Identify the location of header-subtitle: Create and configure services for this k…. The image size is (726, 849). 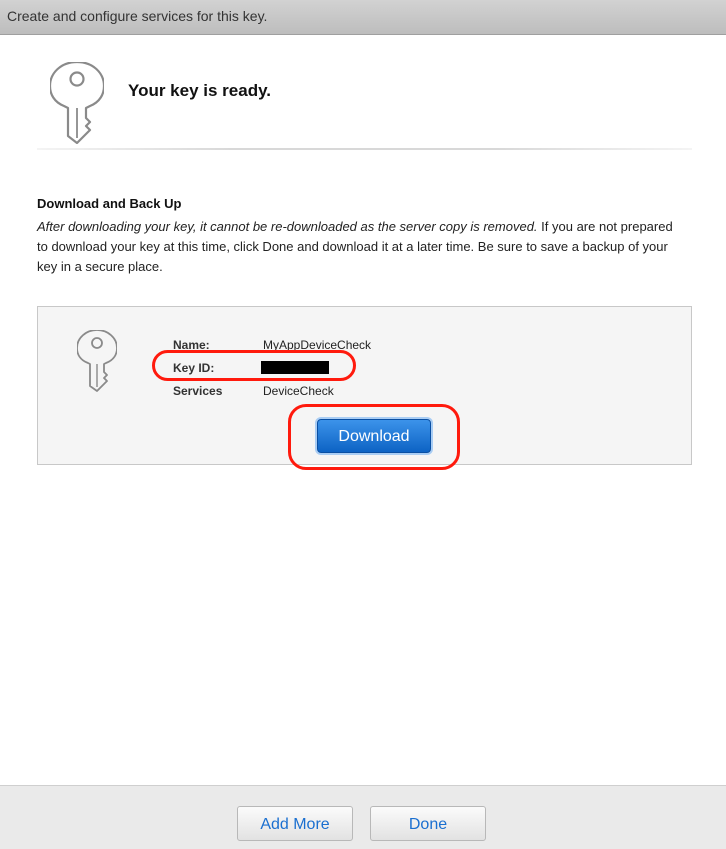
(137, 16).